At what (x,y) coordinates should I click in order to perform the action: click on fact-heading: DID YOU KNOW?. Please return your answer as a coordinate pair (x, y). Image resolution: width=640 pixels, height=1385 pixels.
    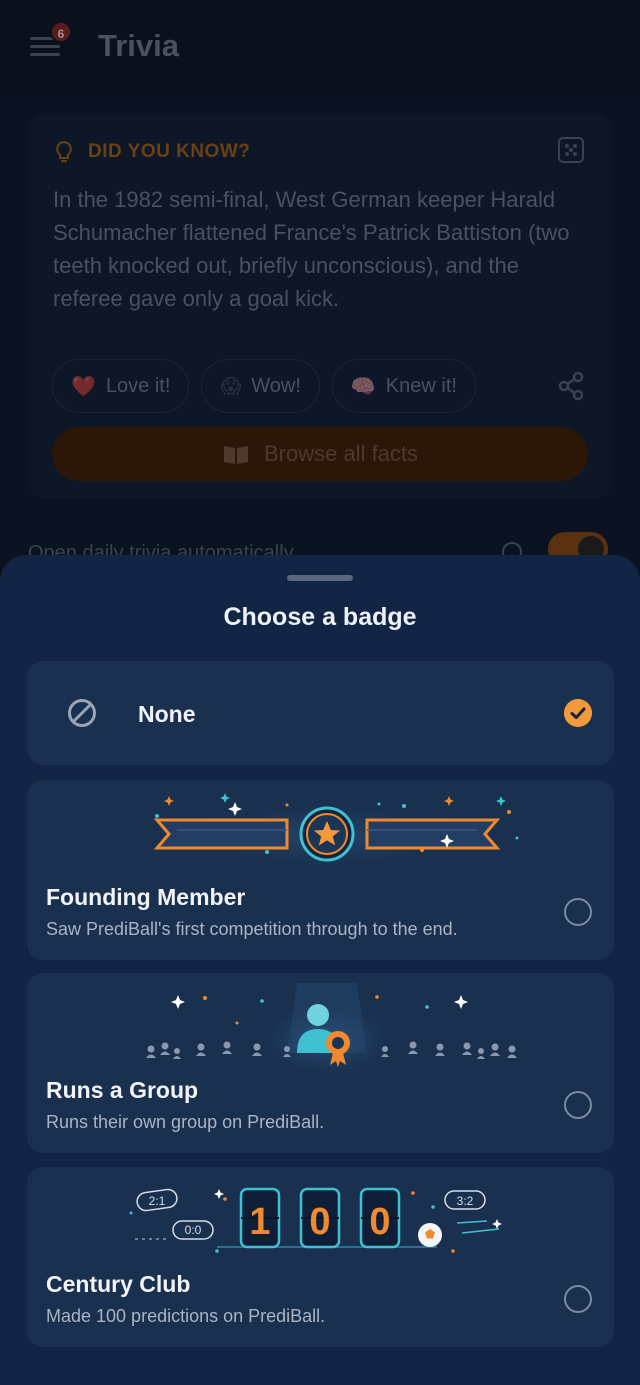
    Looking at the image, I should click on (169, 151).